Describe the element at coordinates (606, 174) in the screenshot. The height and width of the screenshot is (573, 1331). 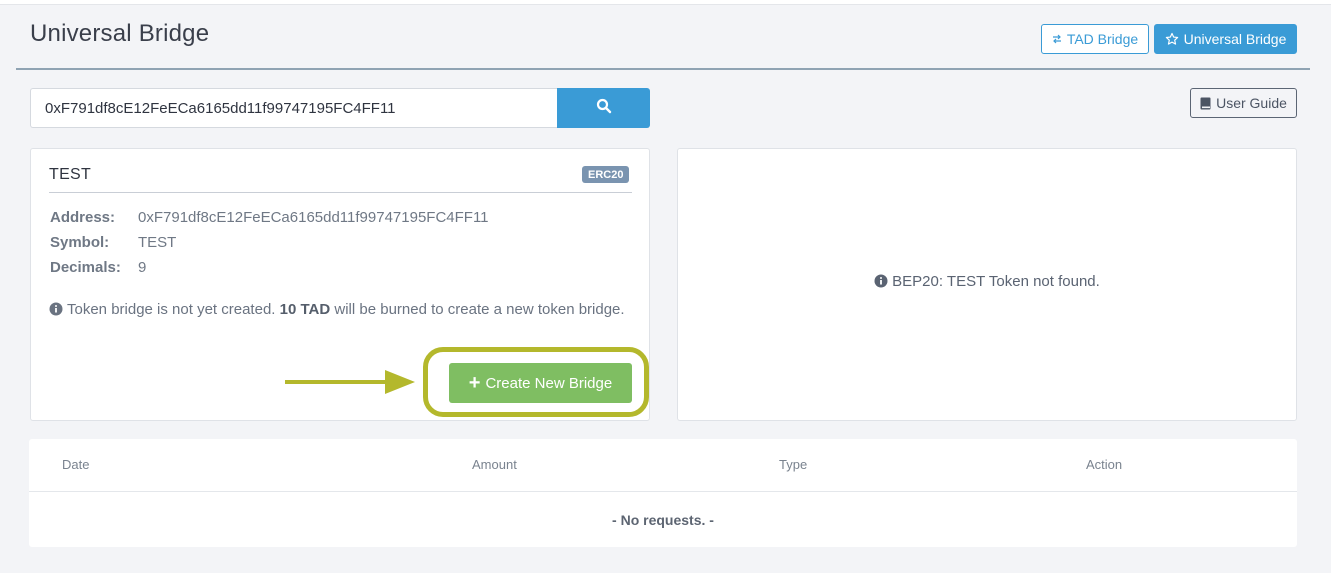
I see `token-standard-badge: ERC20` at that location.